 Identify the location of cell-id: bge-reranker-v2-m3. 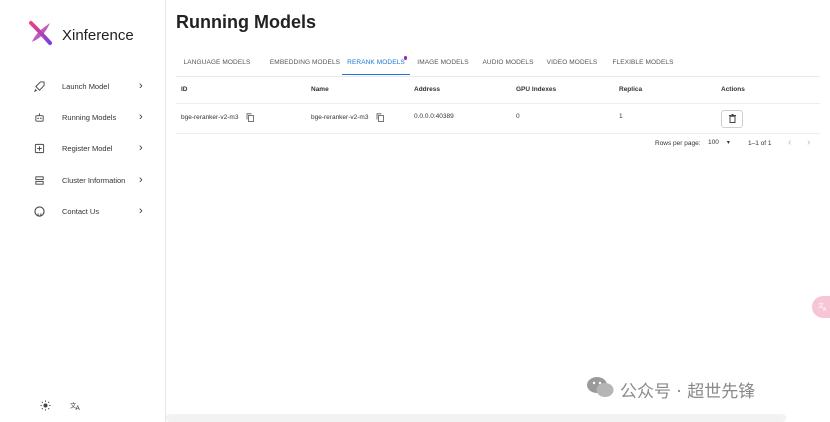
(218, 117).